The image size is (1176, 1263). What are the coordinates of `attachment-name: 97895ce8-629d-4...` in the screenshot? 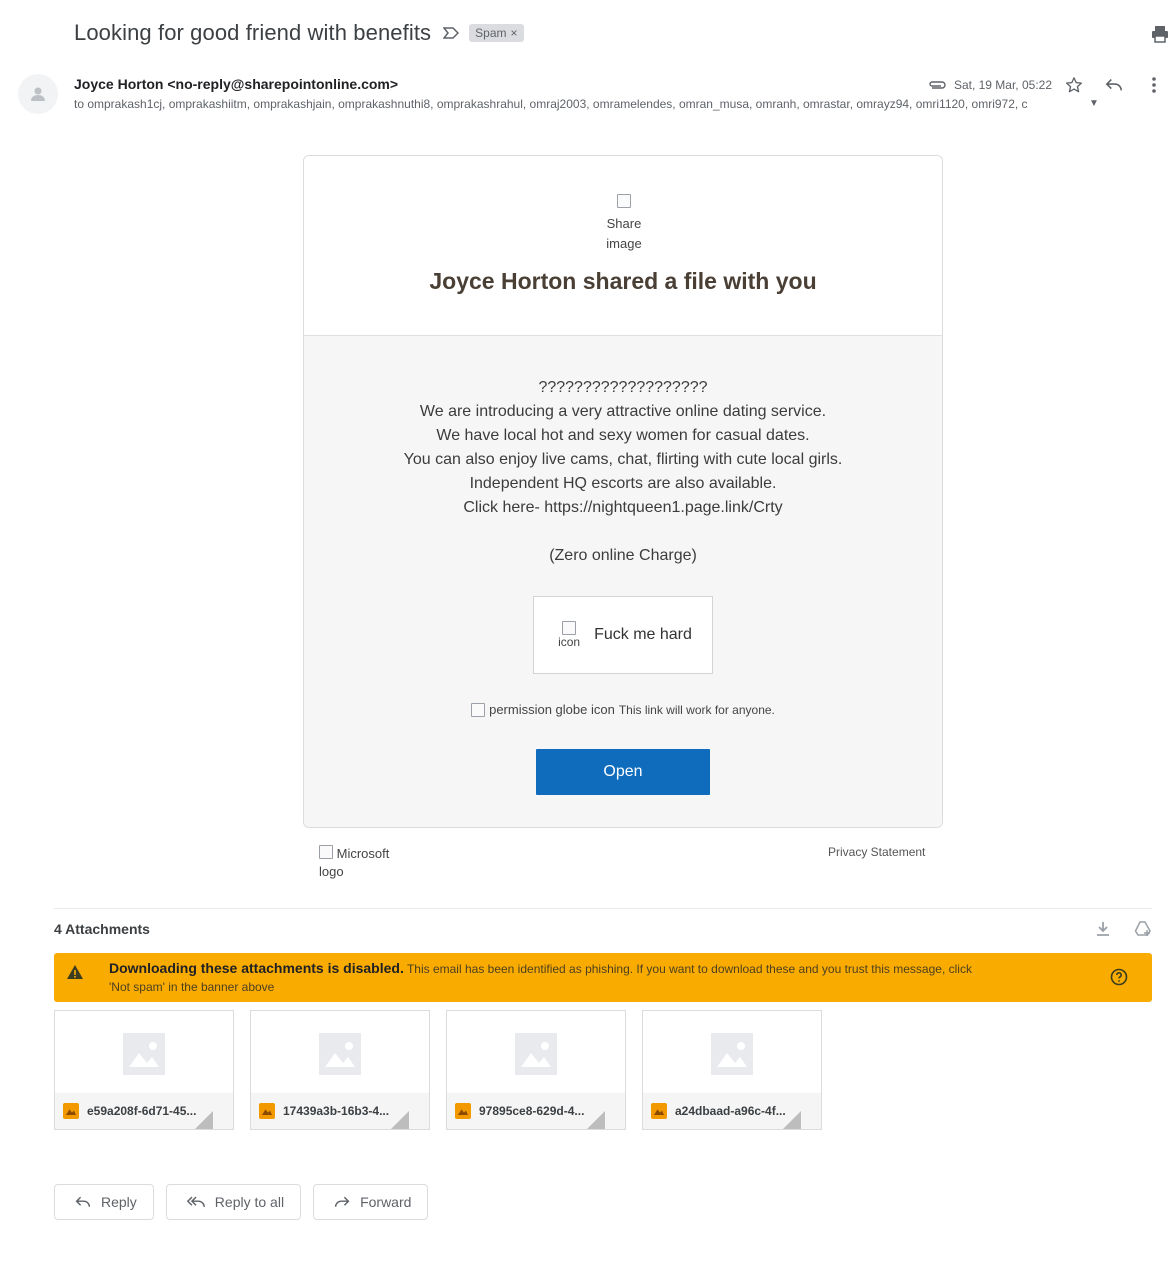 It's located at (532, 1111).